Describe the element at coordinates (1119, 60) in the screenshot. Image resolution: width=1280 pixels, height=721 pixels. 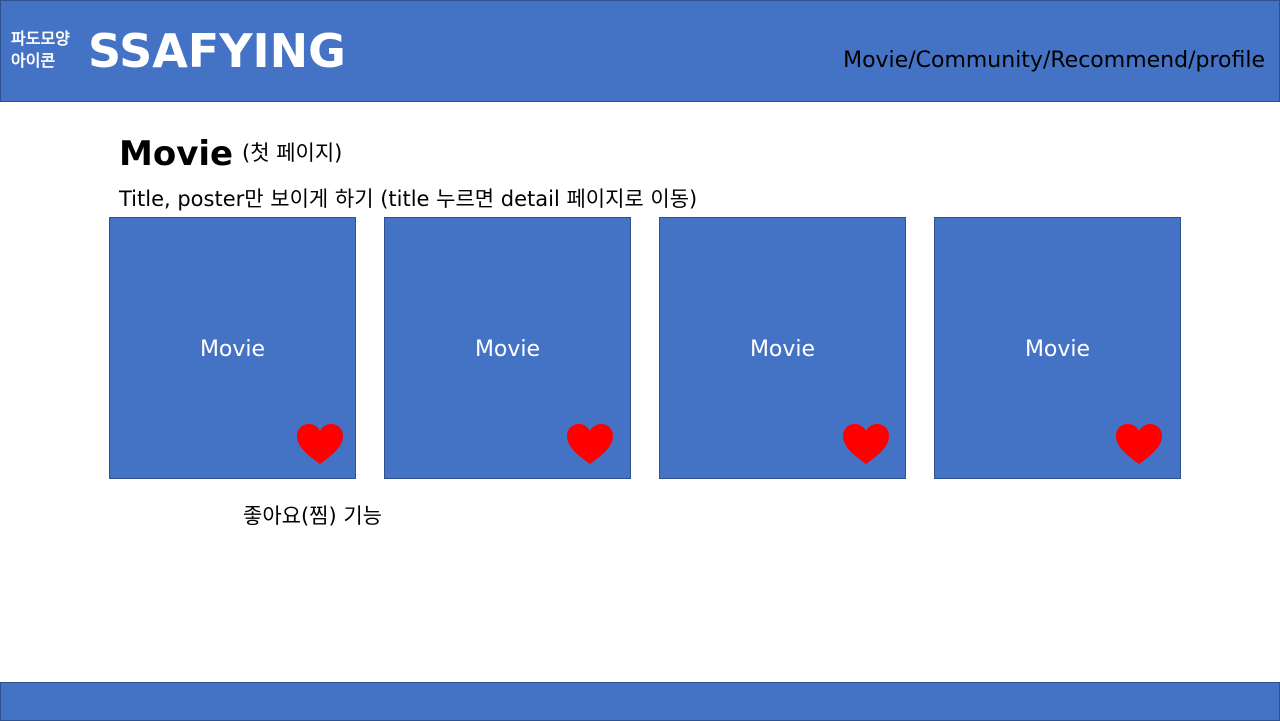
I see `nav-recommend: Recommend` at that location.